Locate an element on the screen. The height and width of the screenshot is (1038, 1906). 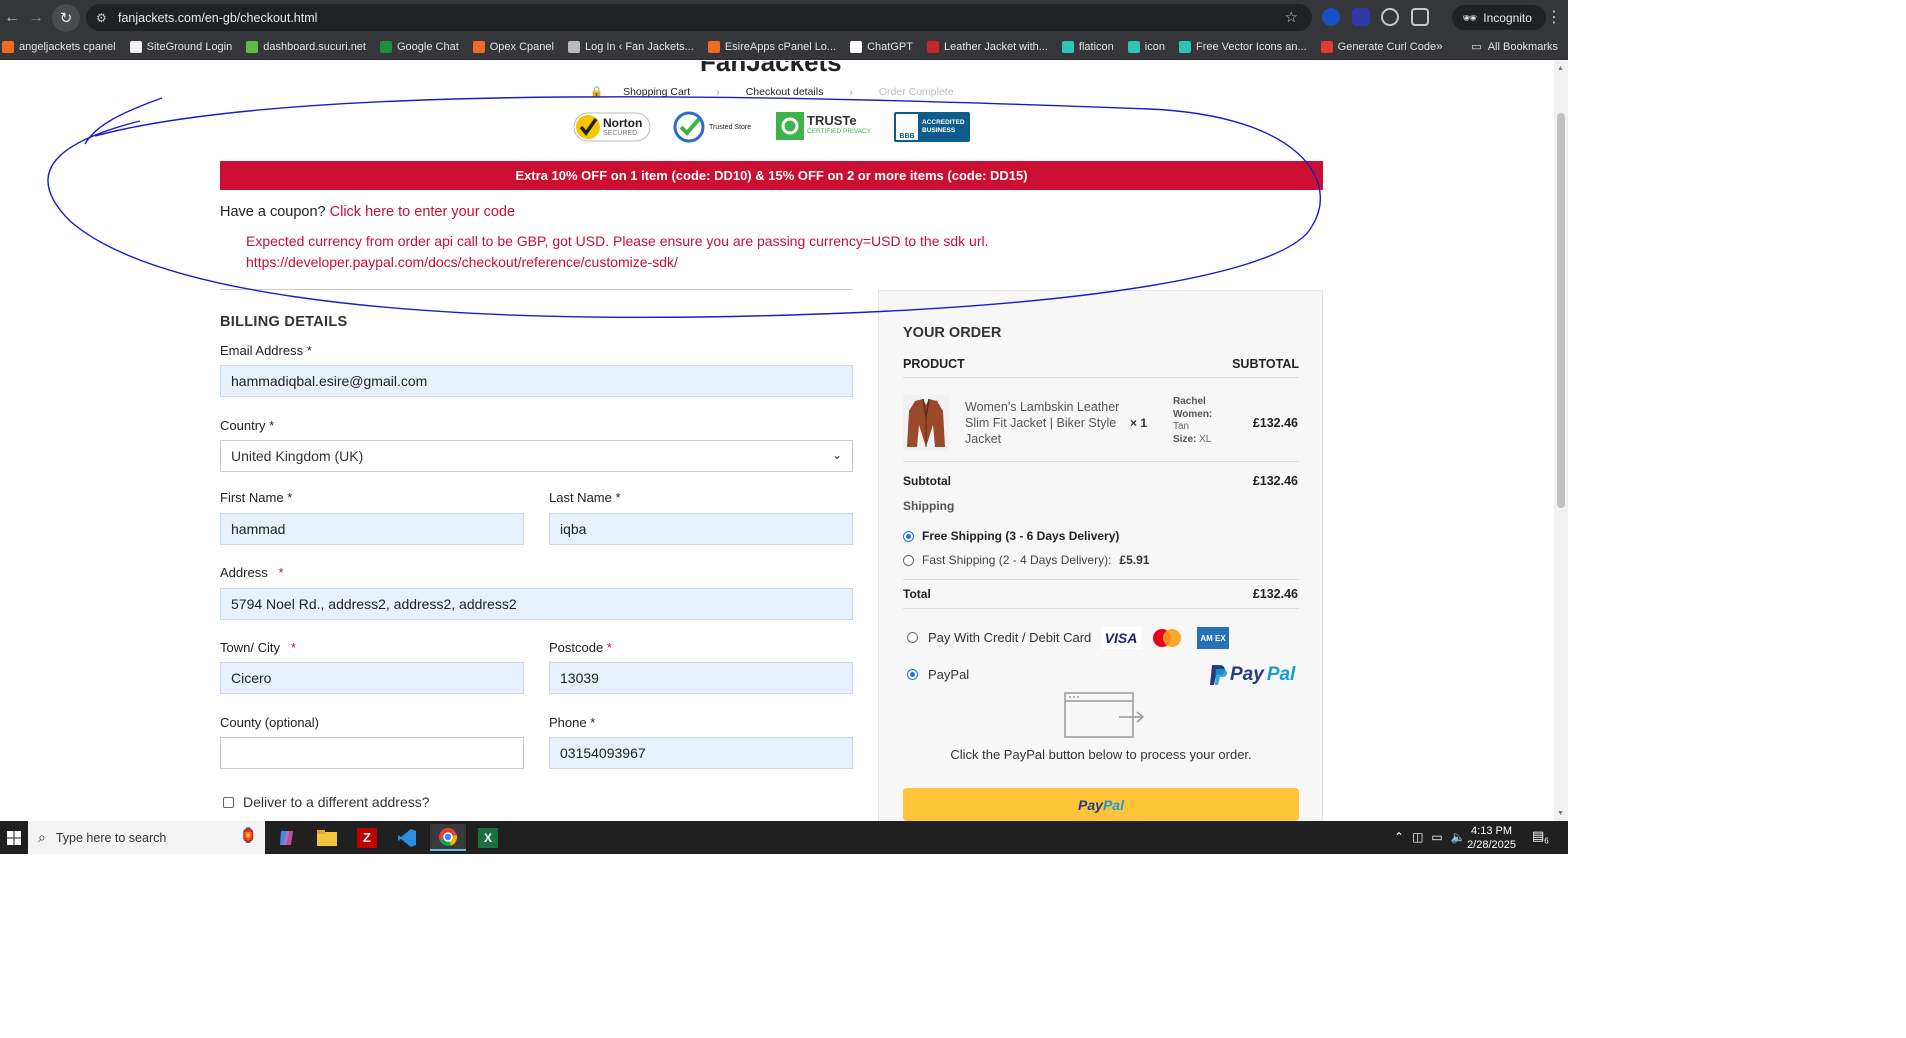
chevron-down-icon: ⌄ is located at coordinates (836, 455).